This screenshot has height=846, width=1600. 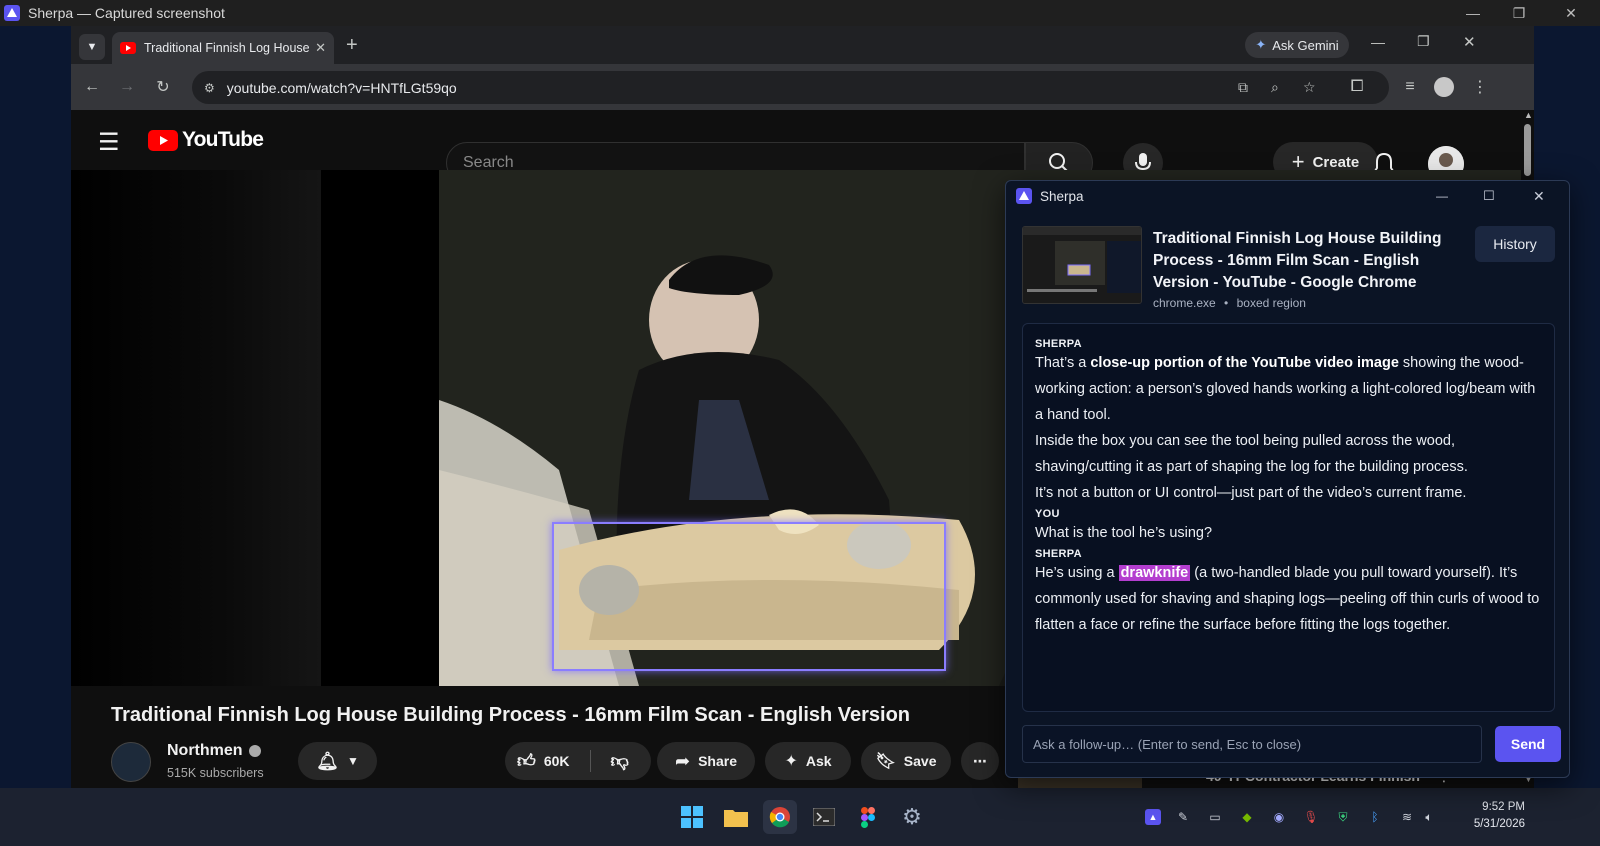 I want to click on folder-icon, so click(x=736, y=818).